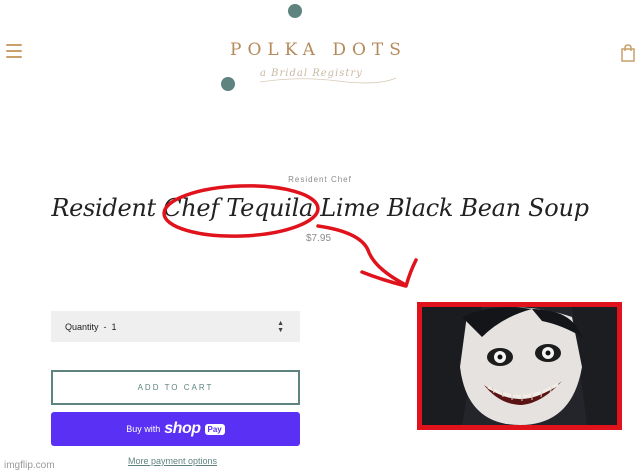  What do you see at coordinates (114, 326) in the screenshot?
I see `quantity-value: 1` at bounding box center [114, 326].